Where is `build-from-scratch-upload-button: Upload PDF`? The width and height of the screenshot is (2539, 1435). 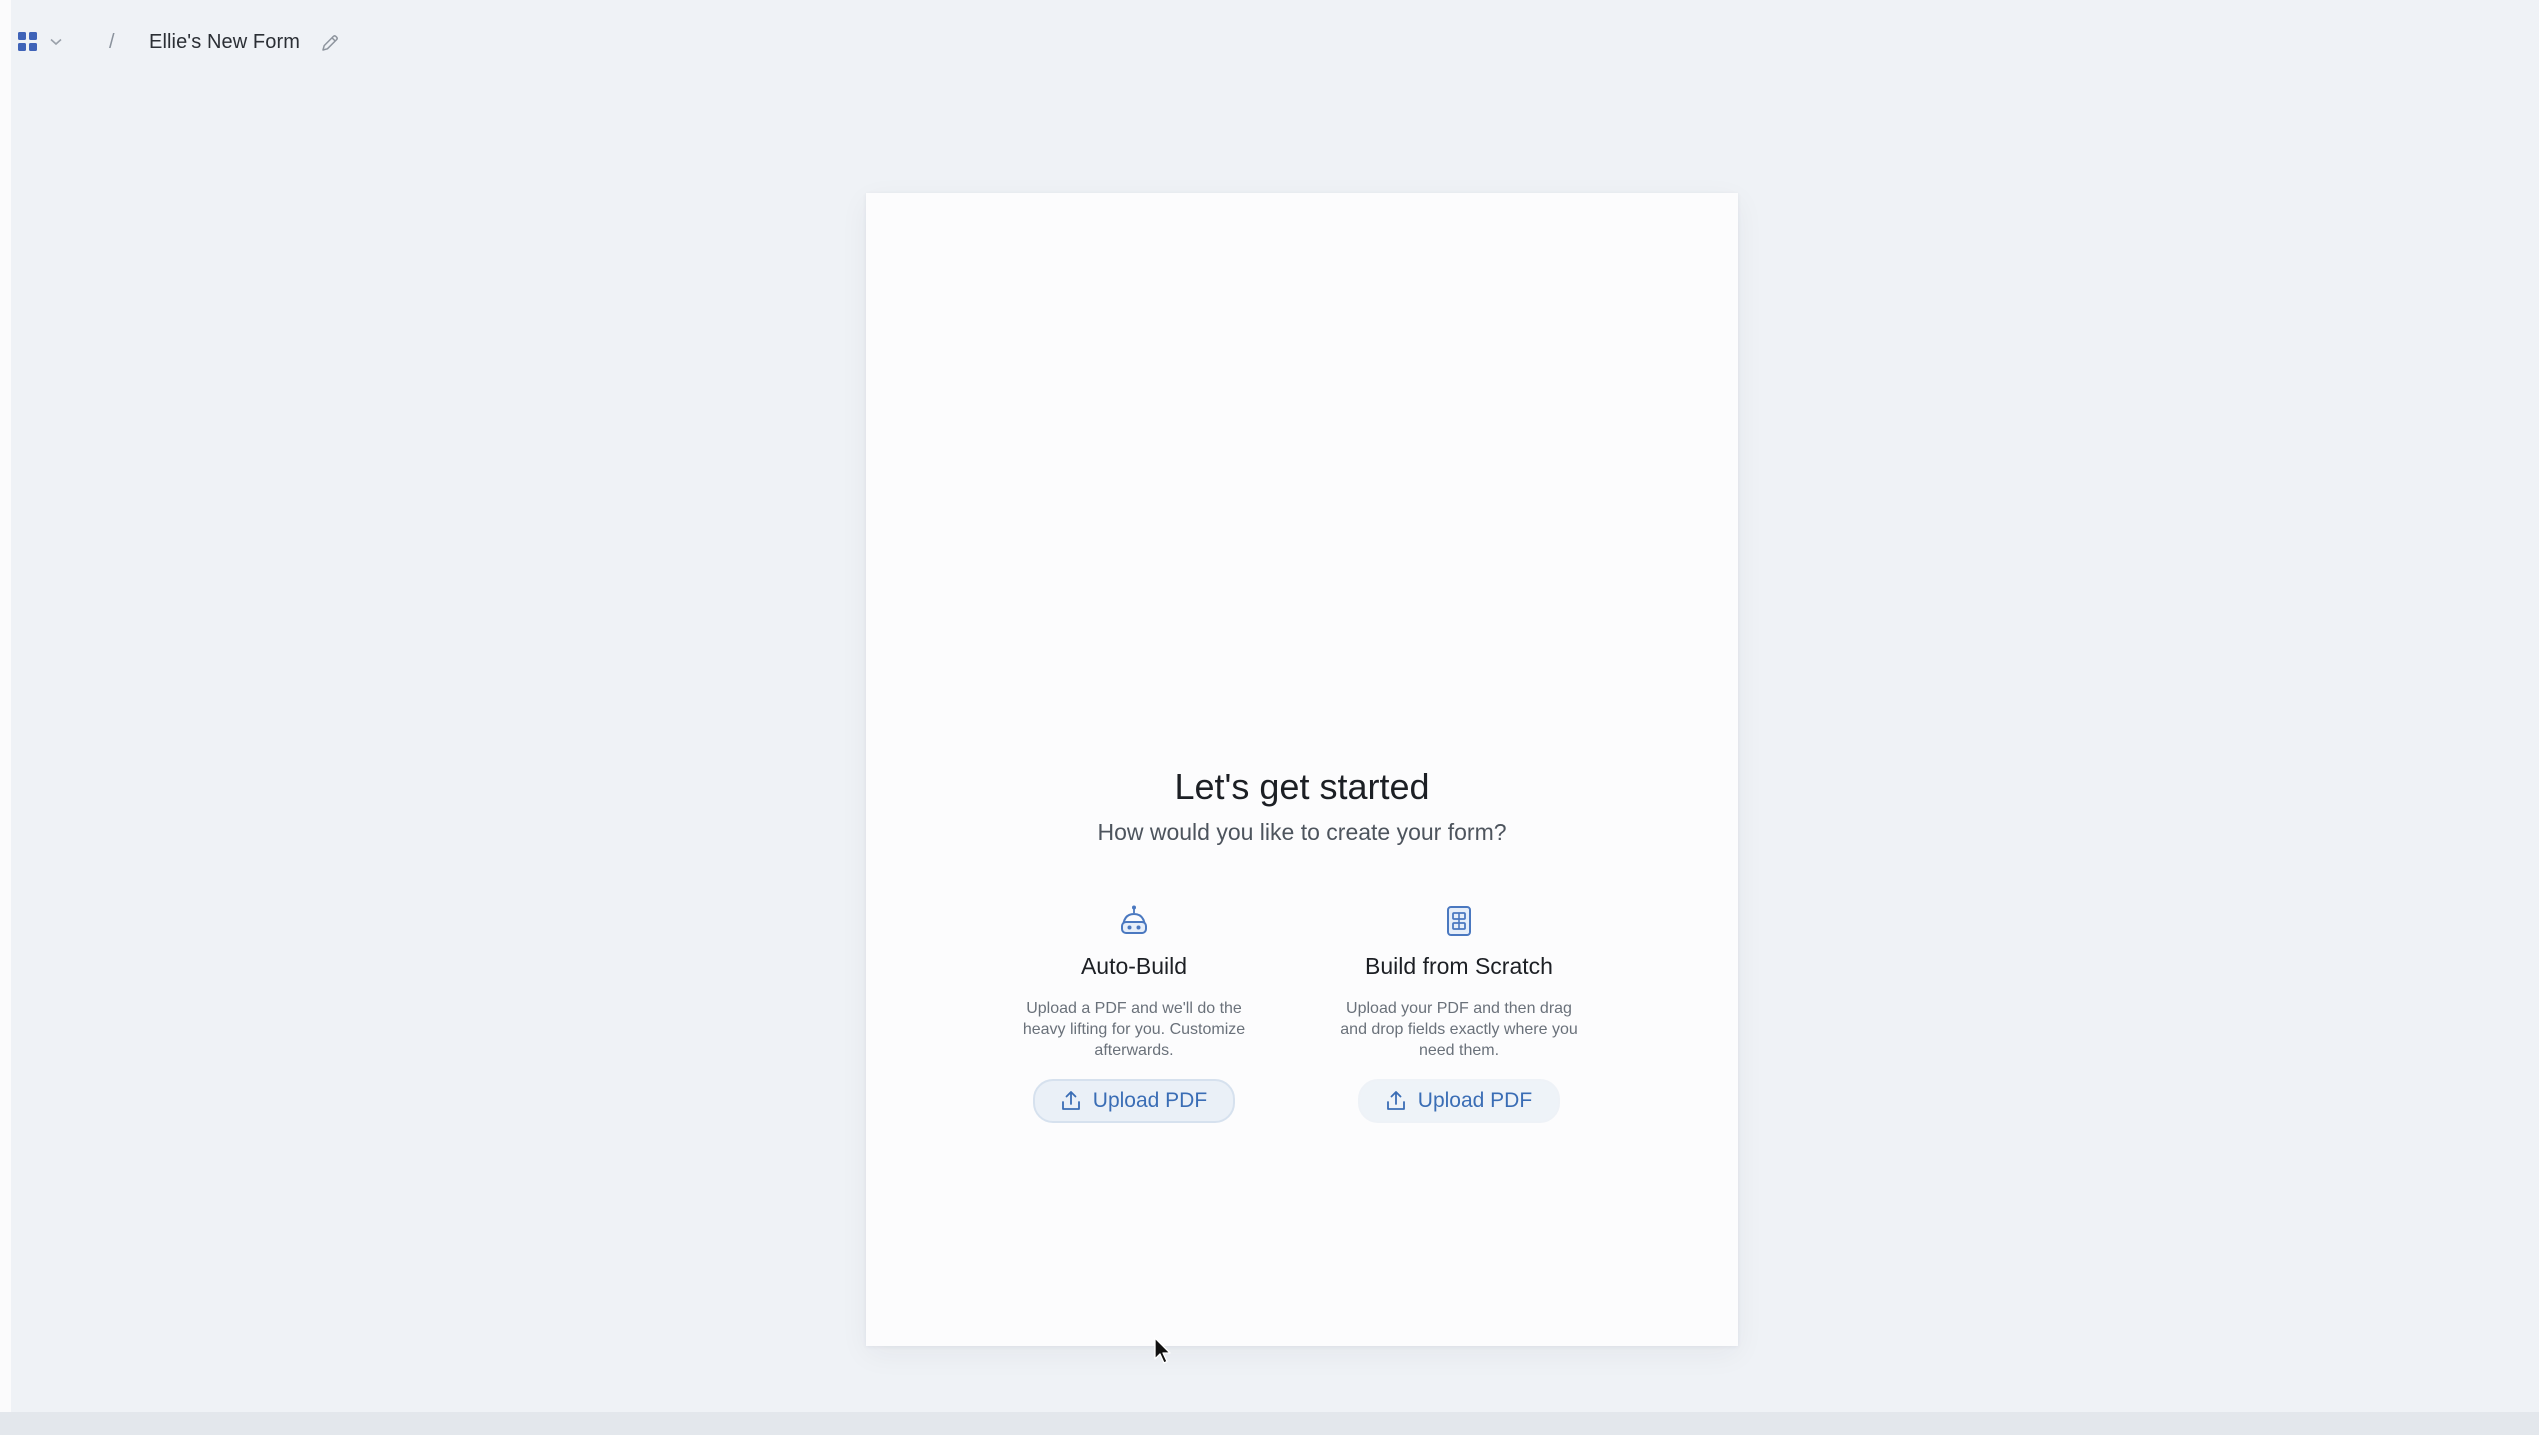 build-from-scratch-upload-button: Upload PDF is located at coordinates (1459, 1101).